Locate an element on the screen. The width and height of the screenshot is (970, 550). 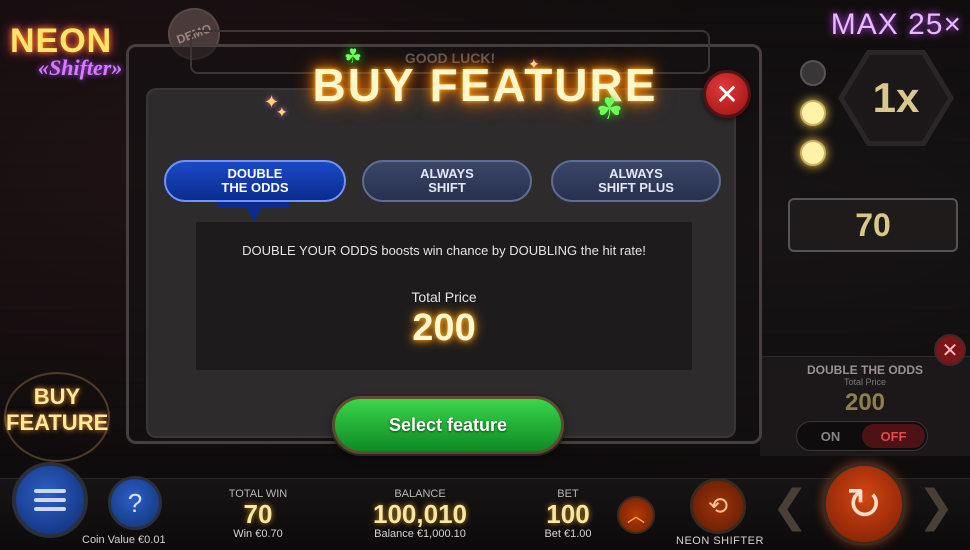
side-panel-price: 200 is located at coordinates (865, 402).